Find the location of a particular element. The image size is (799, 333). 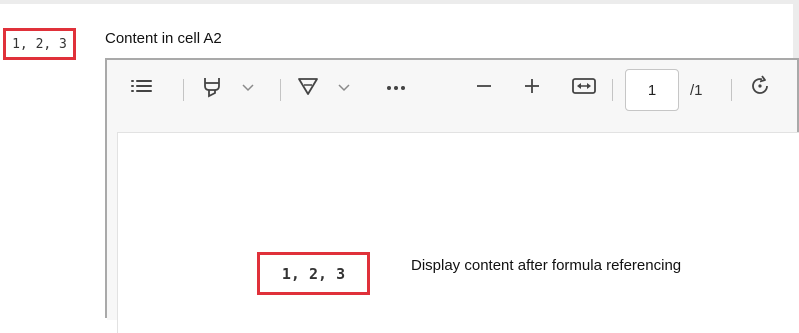

referenced-value: 1, 2, 3 is located at coordinates (313, 273).